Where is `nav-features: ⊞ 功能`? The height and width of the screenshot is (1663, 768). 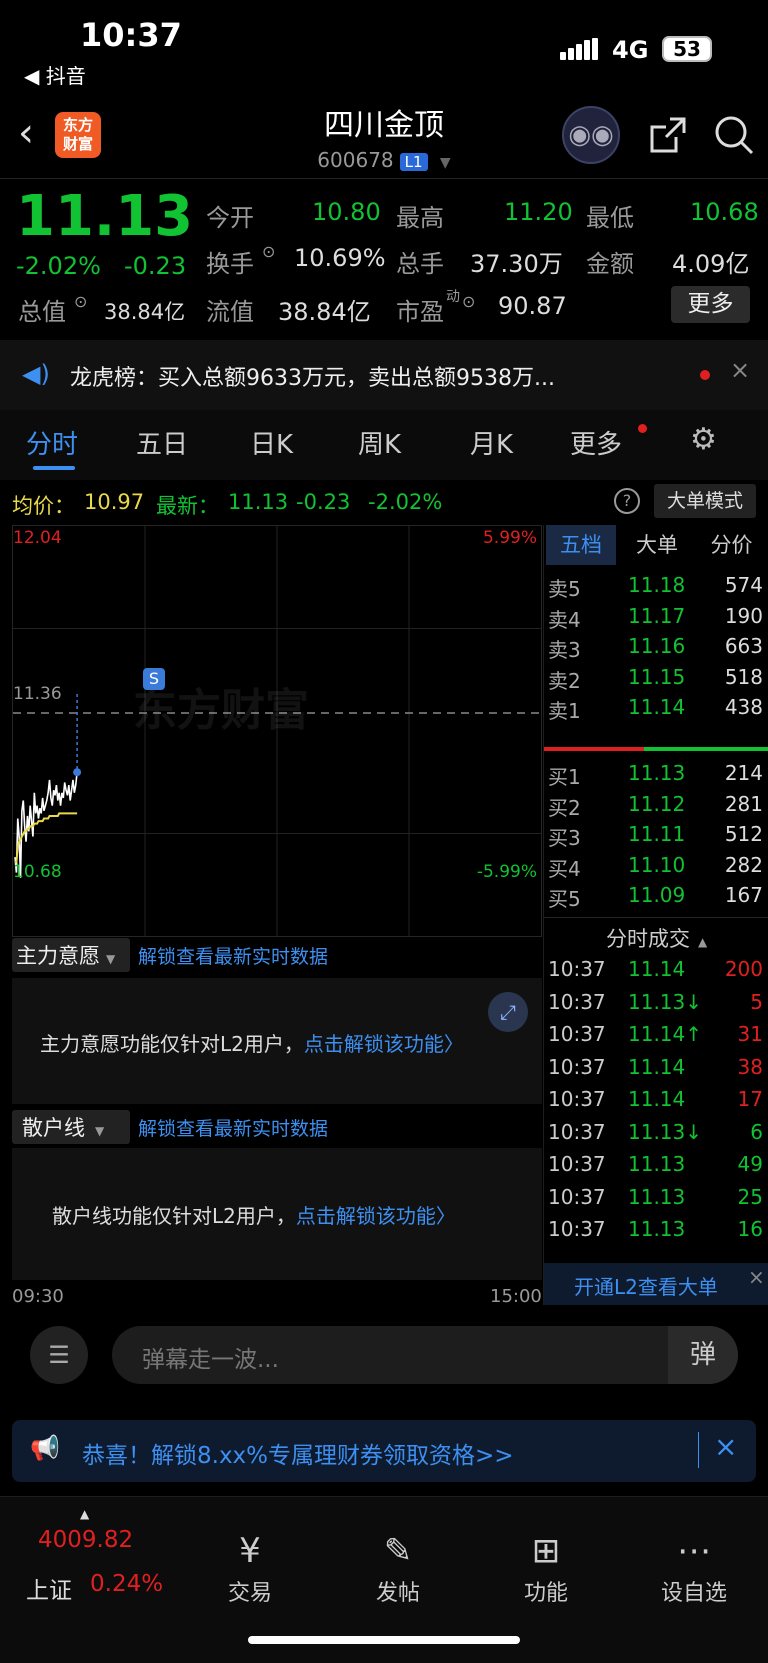 nav-features: ⊞ 功能 is located at coordinates (546, 1567).